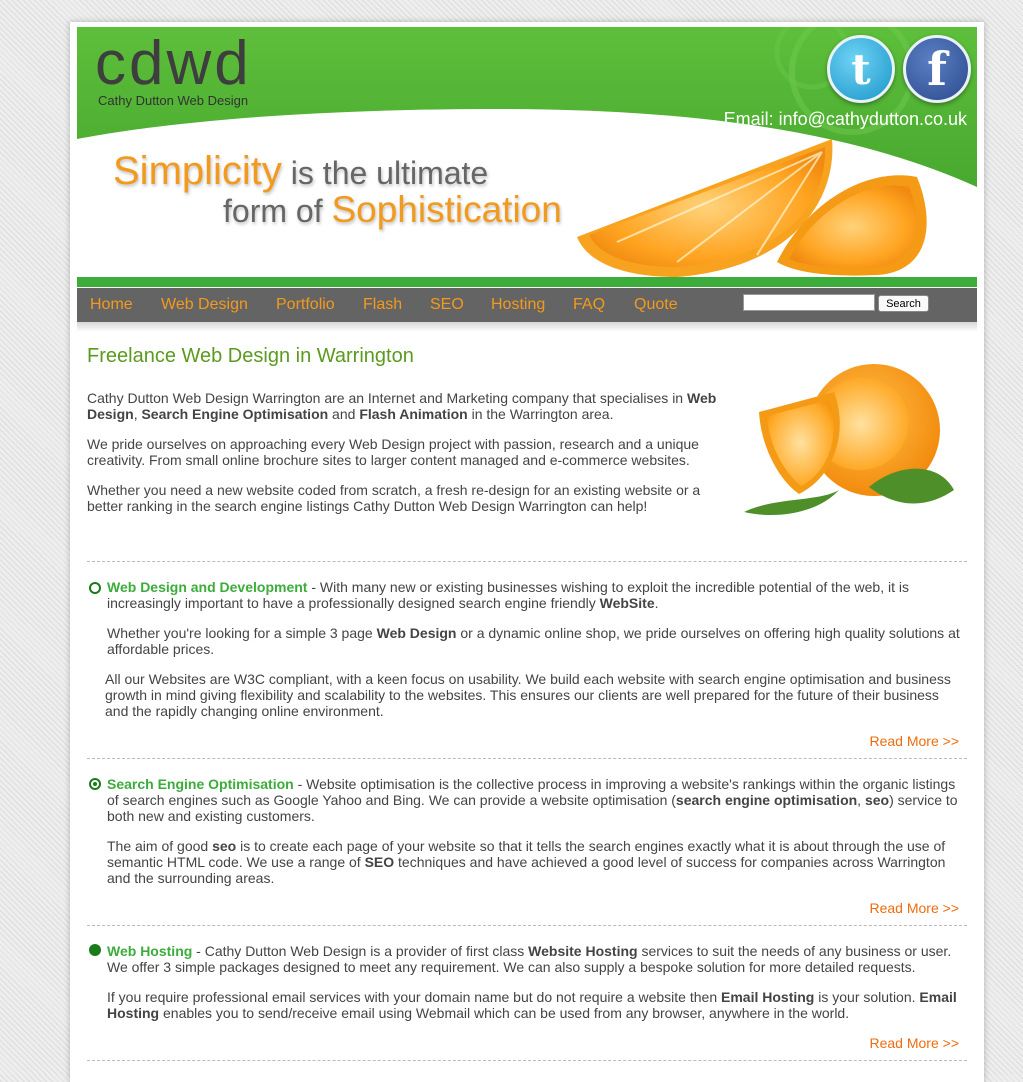 The image size is (1023, 1082). Describe the element at coordinates (305, 305) in the screenshot. I see `nav-item-portfolio: Portfolio` at that location.